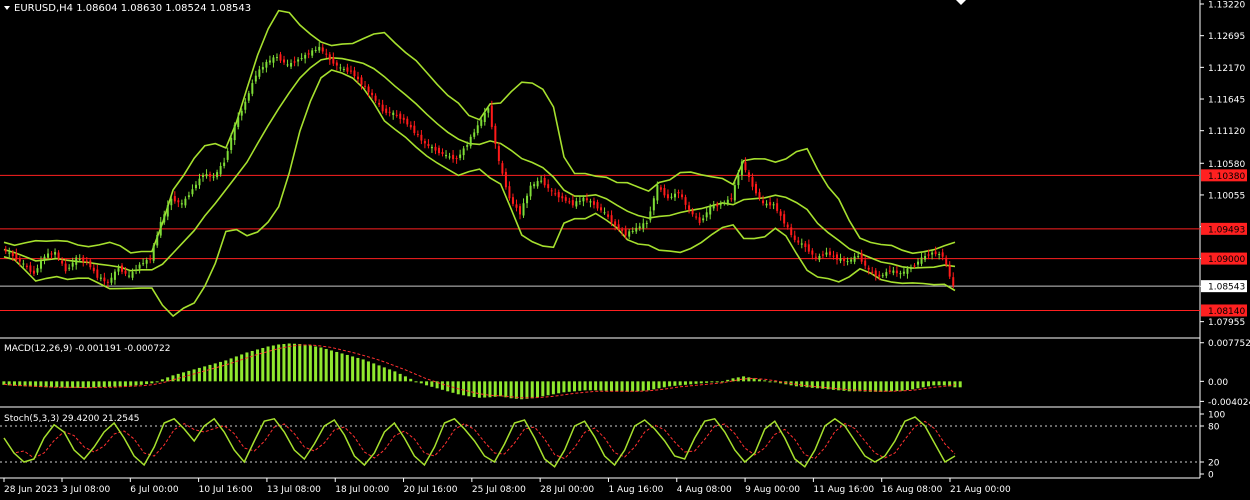  I want to click on macd-tick-label: -0.004024, so click(1229, 403).